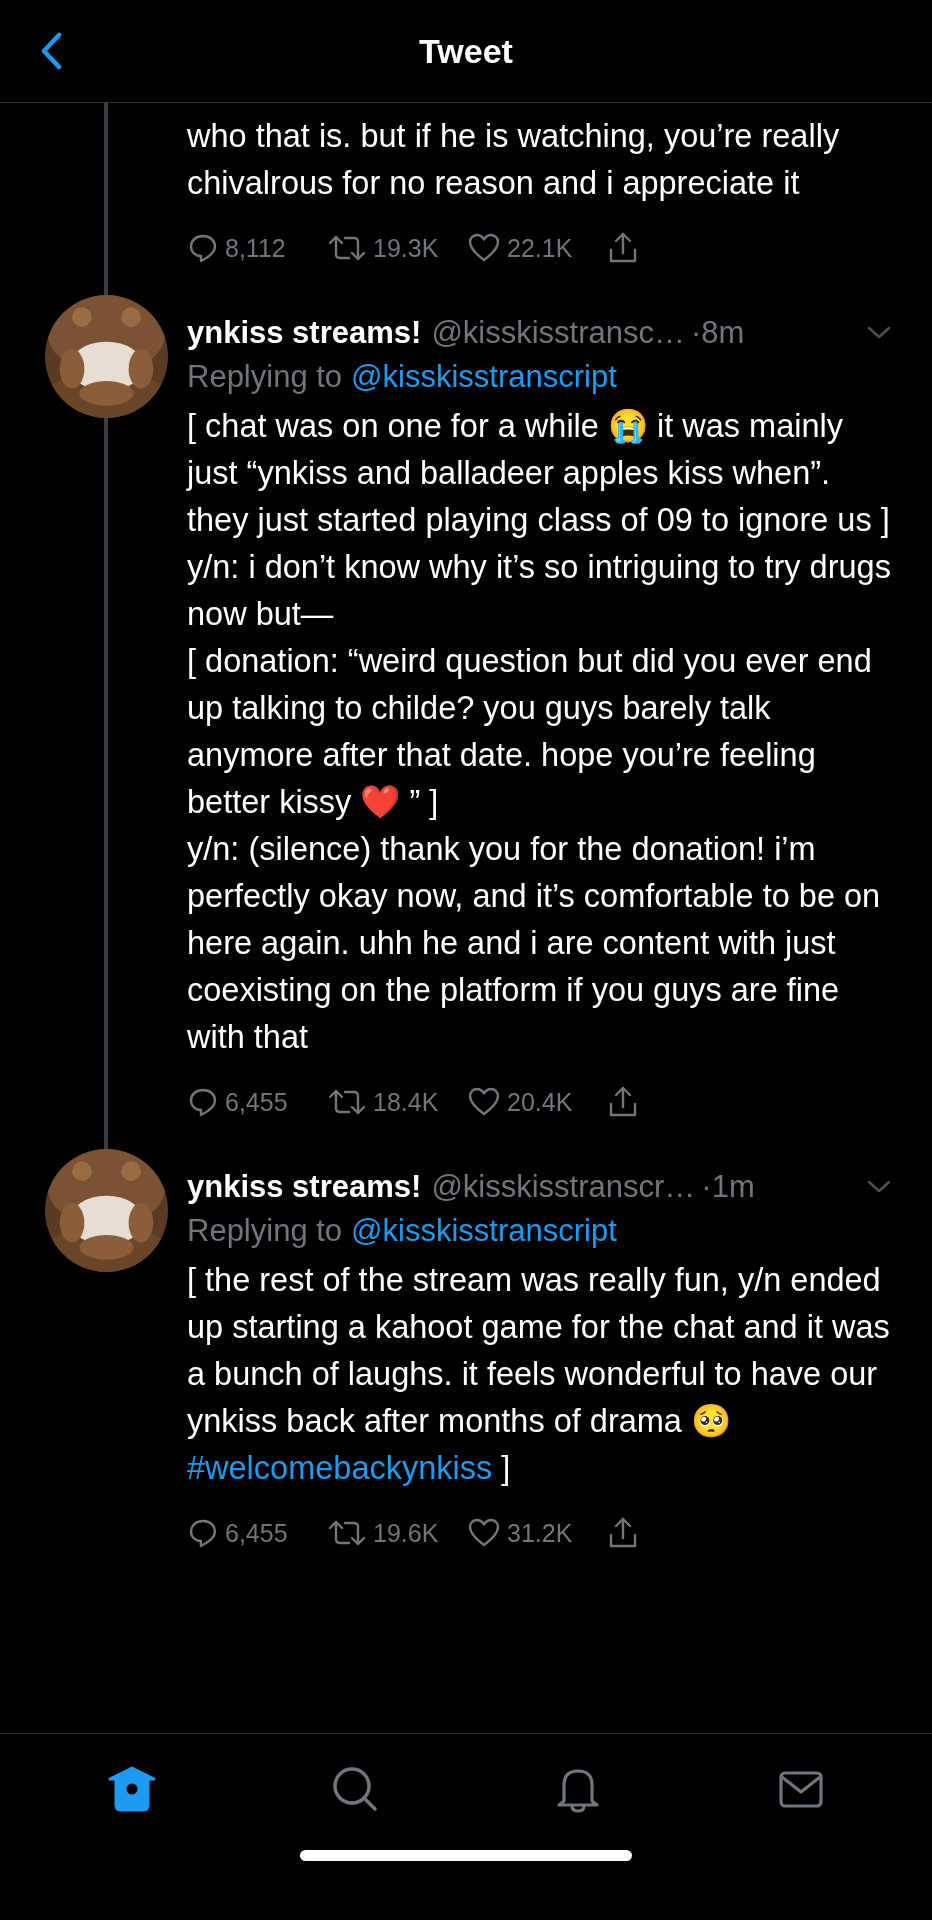  Describe the element at coordinates (131, 1789) in the screenshot. I see `home-icon` at that location.